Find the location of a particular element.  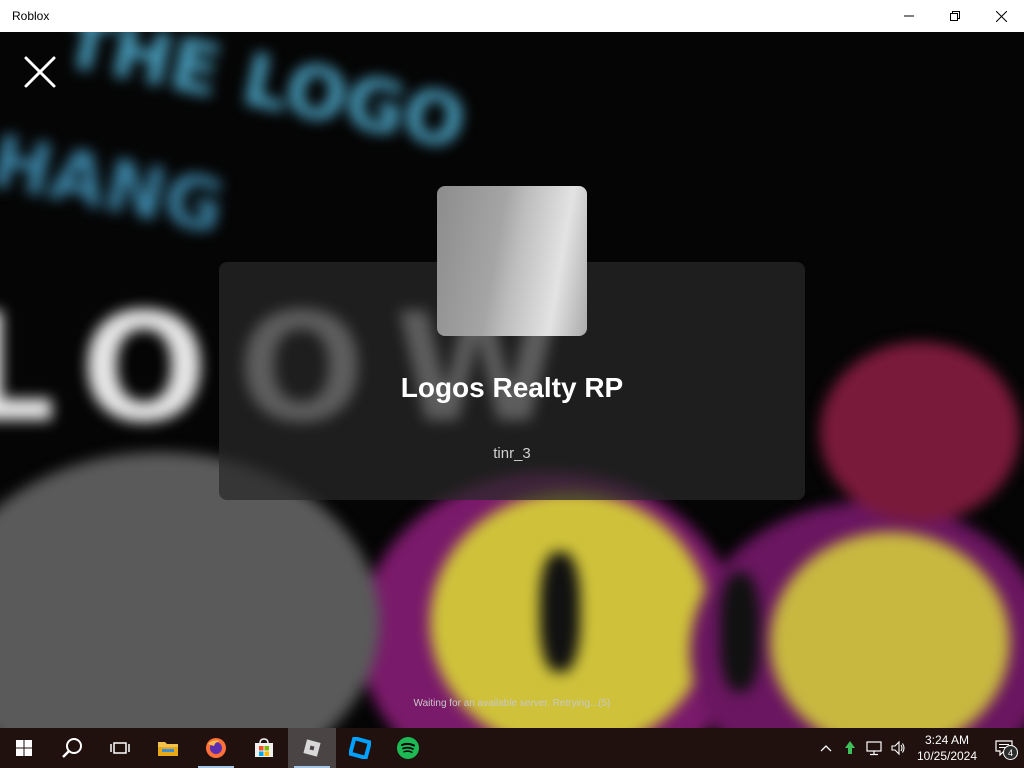

roblox-button is located at coordinates (312, 748).